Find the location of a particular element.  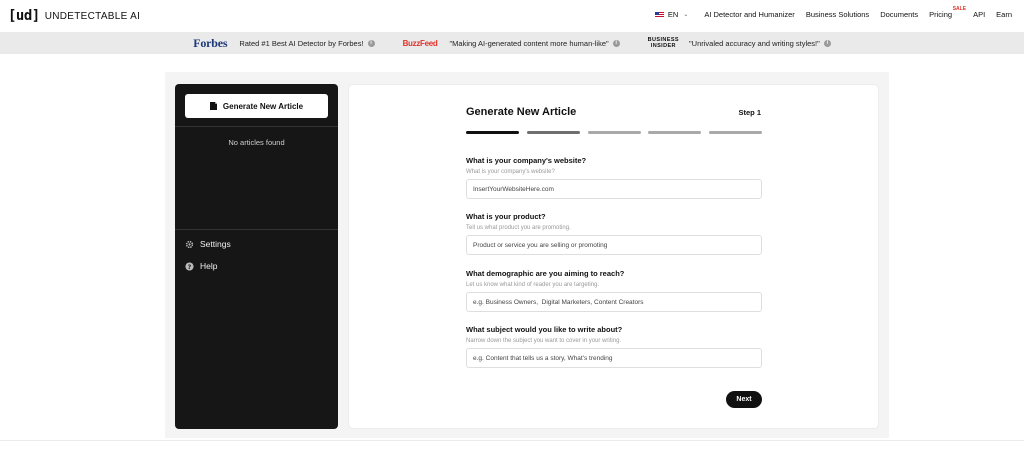

product-input is located at coordinates (614, 245).